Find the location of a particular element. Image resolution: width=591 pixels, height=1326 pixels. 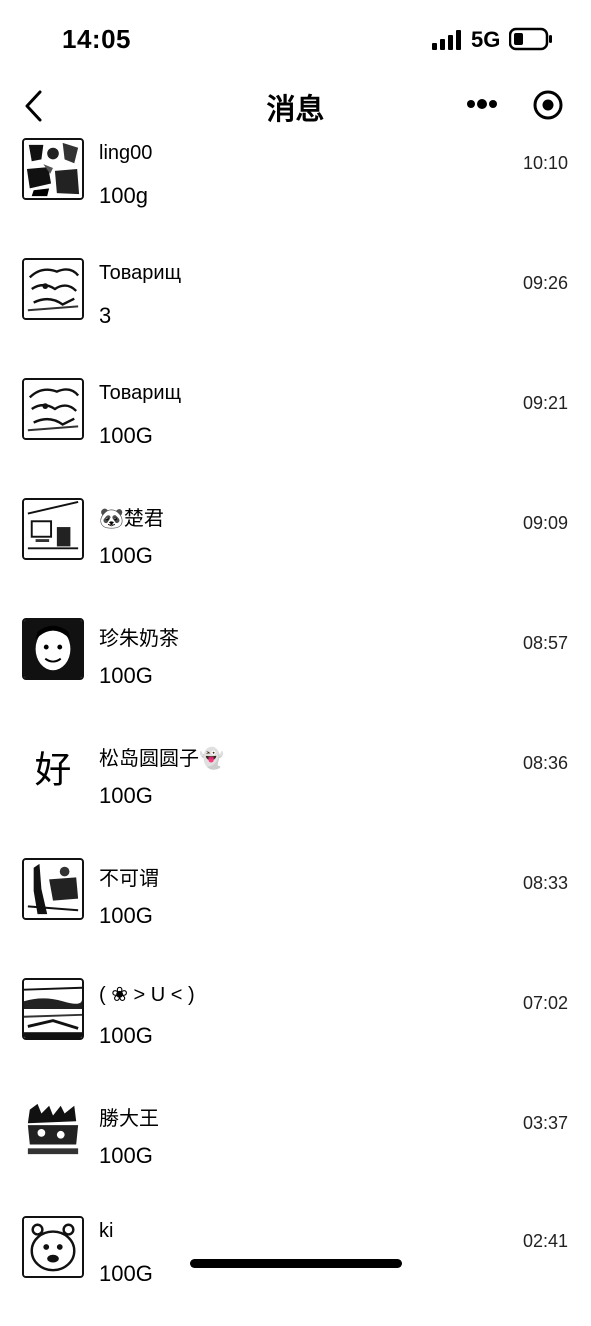

contact-name: 勝大王 is located at coordinates (129, 1119).